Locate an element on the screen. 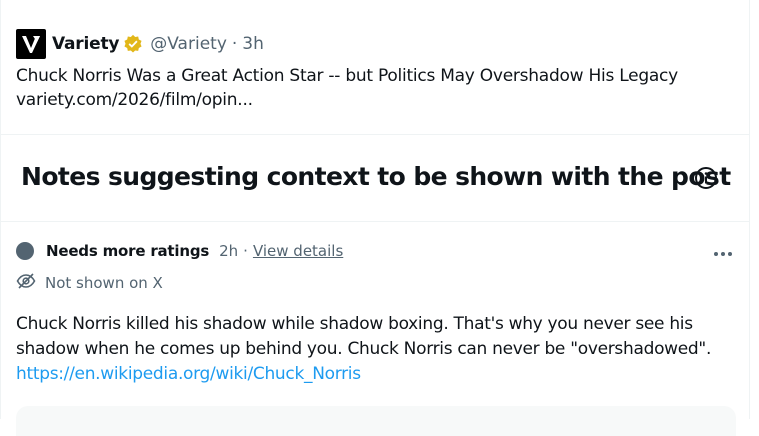 The height and width of the screenshot is (436, 759). view-details-link: View details is located at coordinates (298, 251).